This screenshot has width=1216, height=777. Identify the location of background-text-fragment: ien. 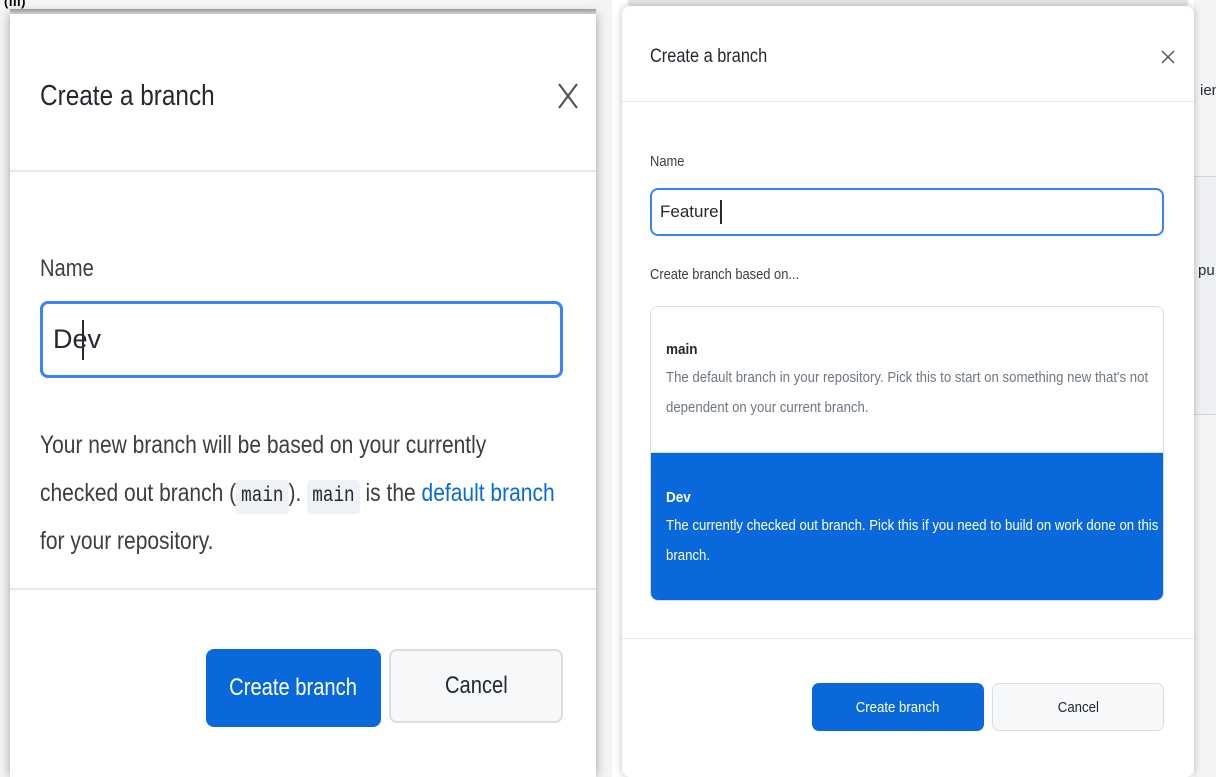
(1208, 90).